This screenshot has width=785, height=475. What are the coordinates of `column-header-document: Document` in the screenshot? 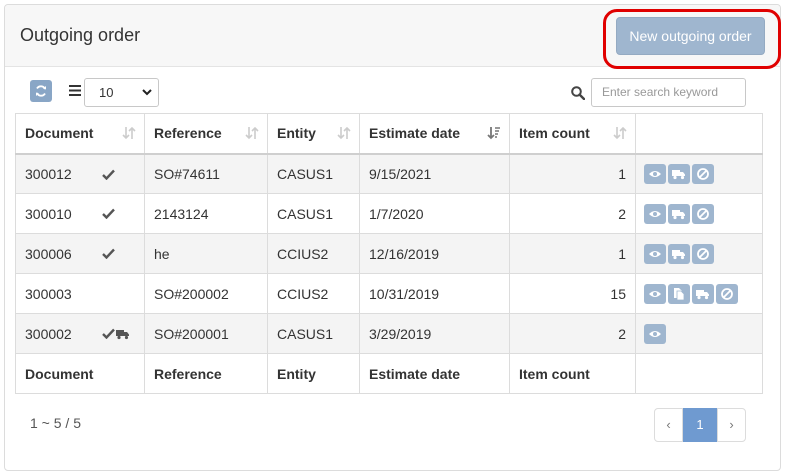 It's located at (80, 134).